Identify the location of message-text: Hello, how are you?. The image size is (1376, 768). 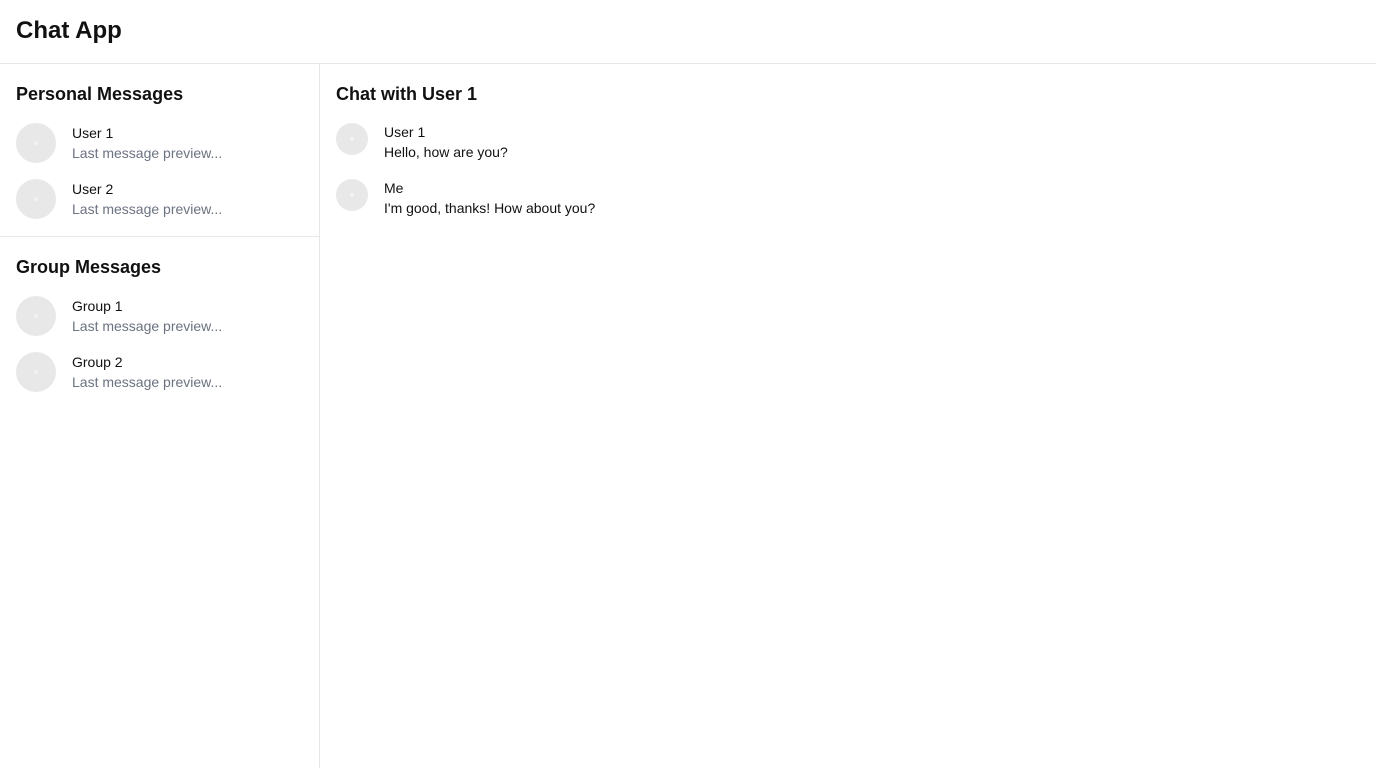
(446, 152).